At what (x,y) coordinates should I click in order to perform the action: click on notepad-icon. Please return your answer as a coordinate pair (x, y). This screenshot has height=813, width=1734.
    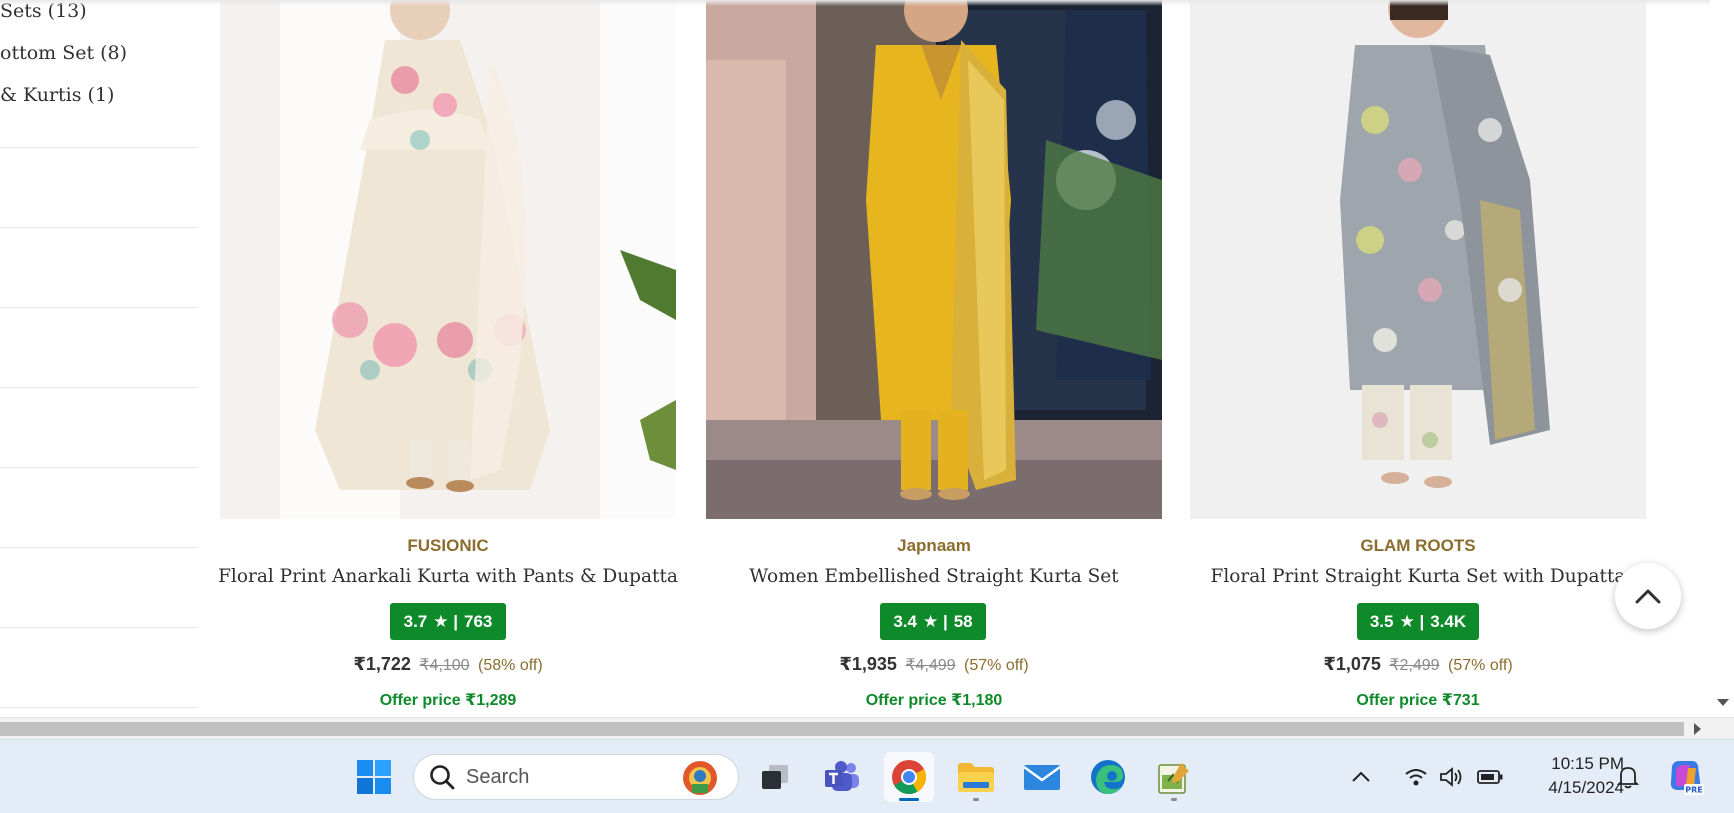
    Looking at the image, I should click on (1173, 778).